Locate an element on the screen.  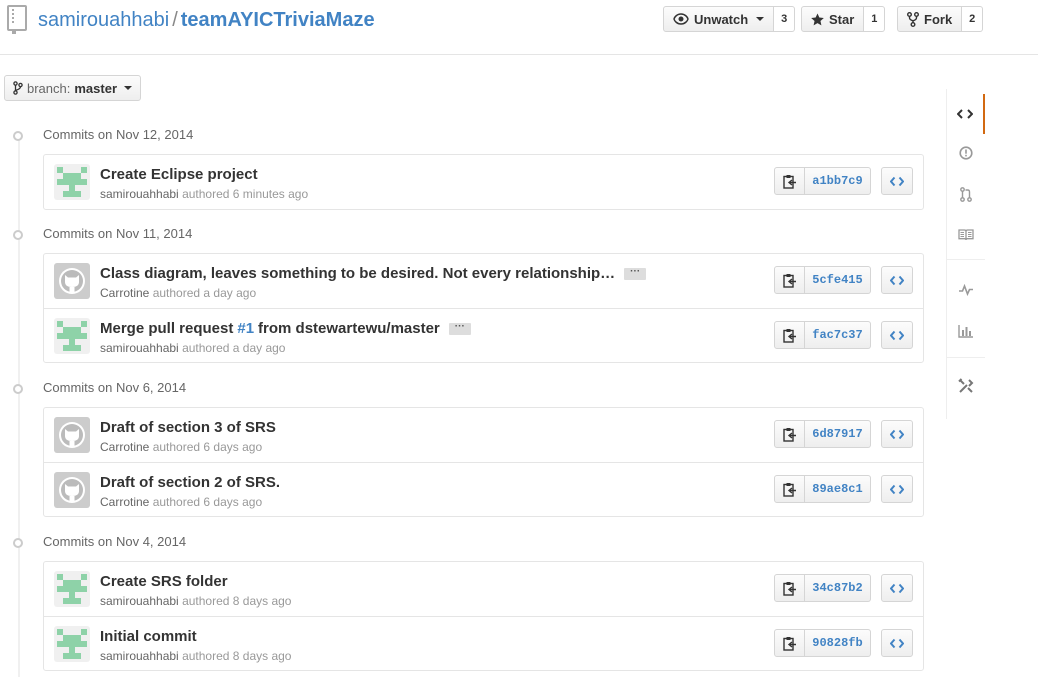
commit-title: Draft of section 2 of SRS. is located at coordinates (190, 482).